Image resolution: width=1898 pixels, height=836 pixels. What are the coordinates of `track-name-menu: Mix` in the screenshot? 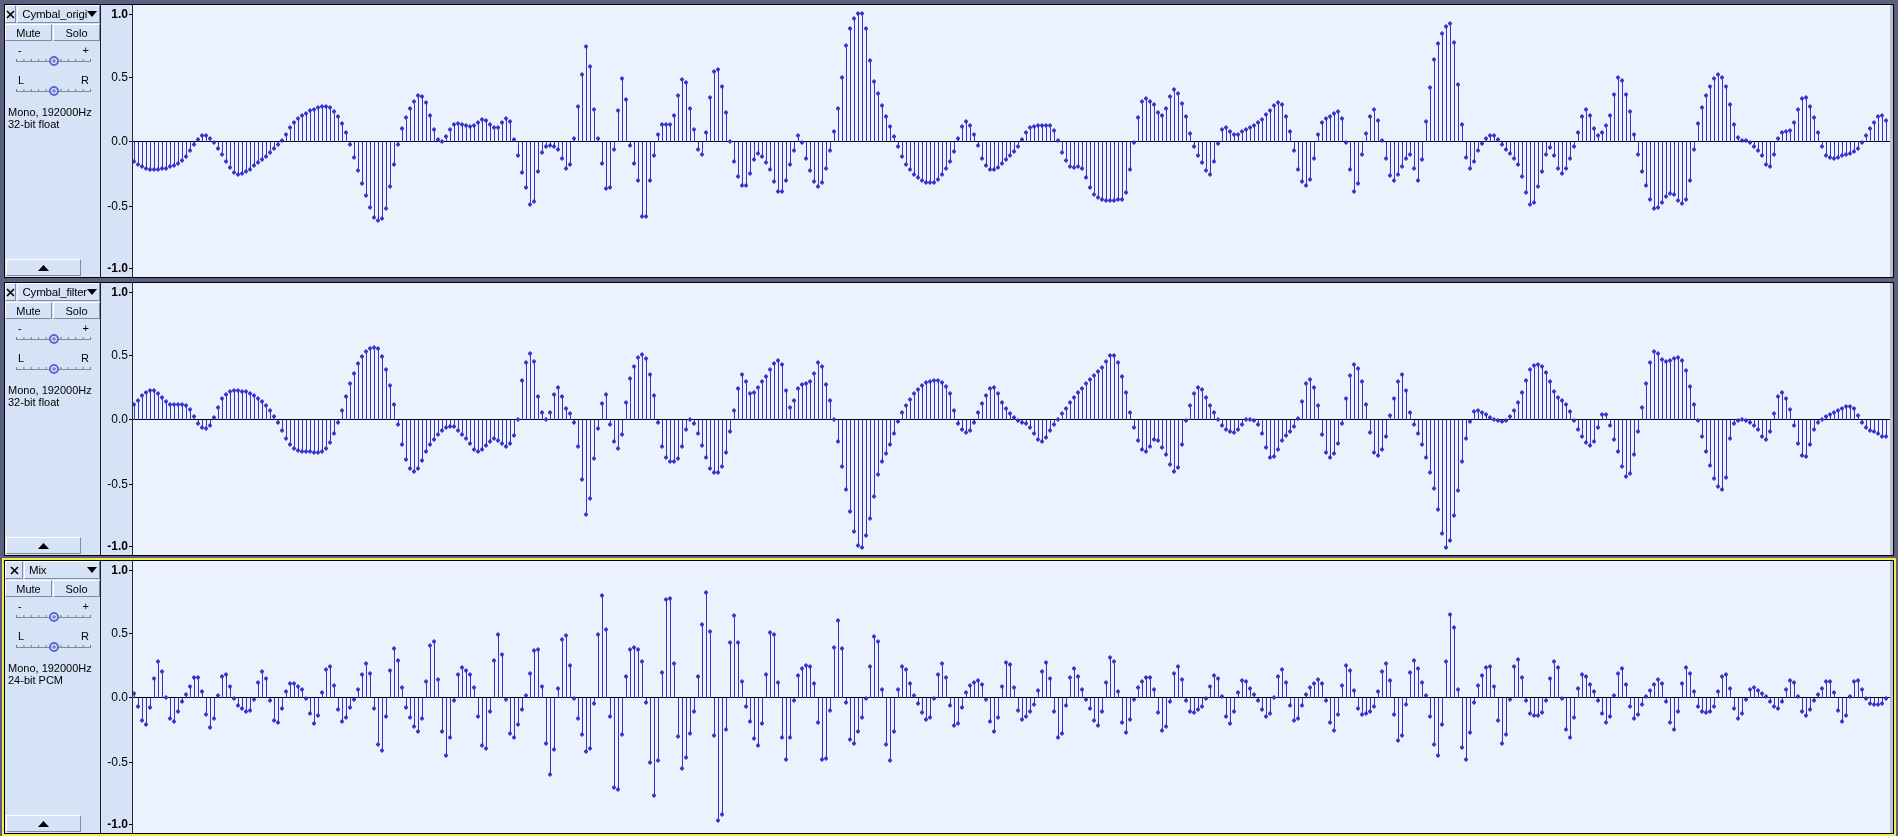 It's located at (62, 570).